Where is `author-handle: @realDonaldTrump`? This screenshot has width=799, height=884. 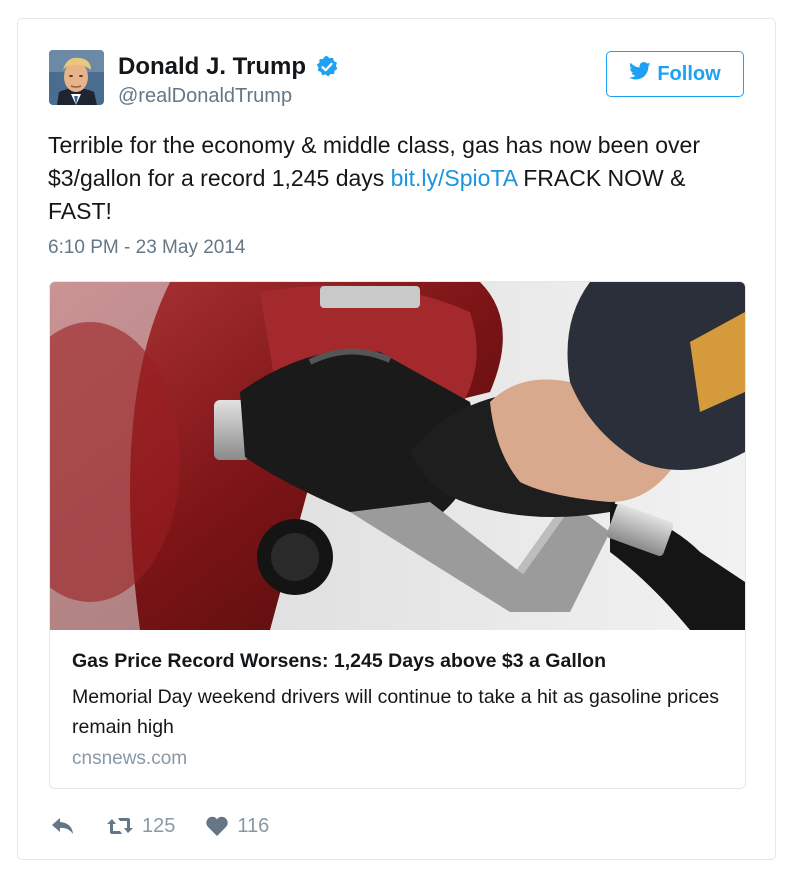 author-handle: @realDonaldTrump is located at coordinates (205, 96).